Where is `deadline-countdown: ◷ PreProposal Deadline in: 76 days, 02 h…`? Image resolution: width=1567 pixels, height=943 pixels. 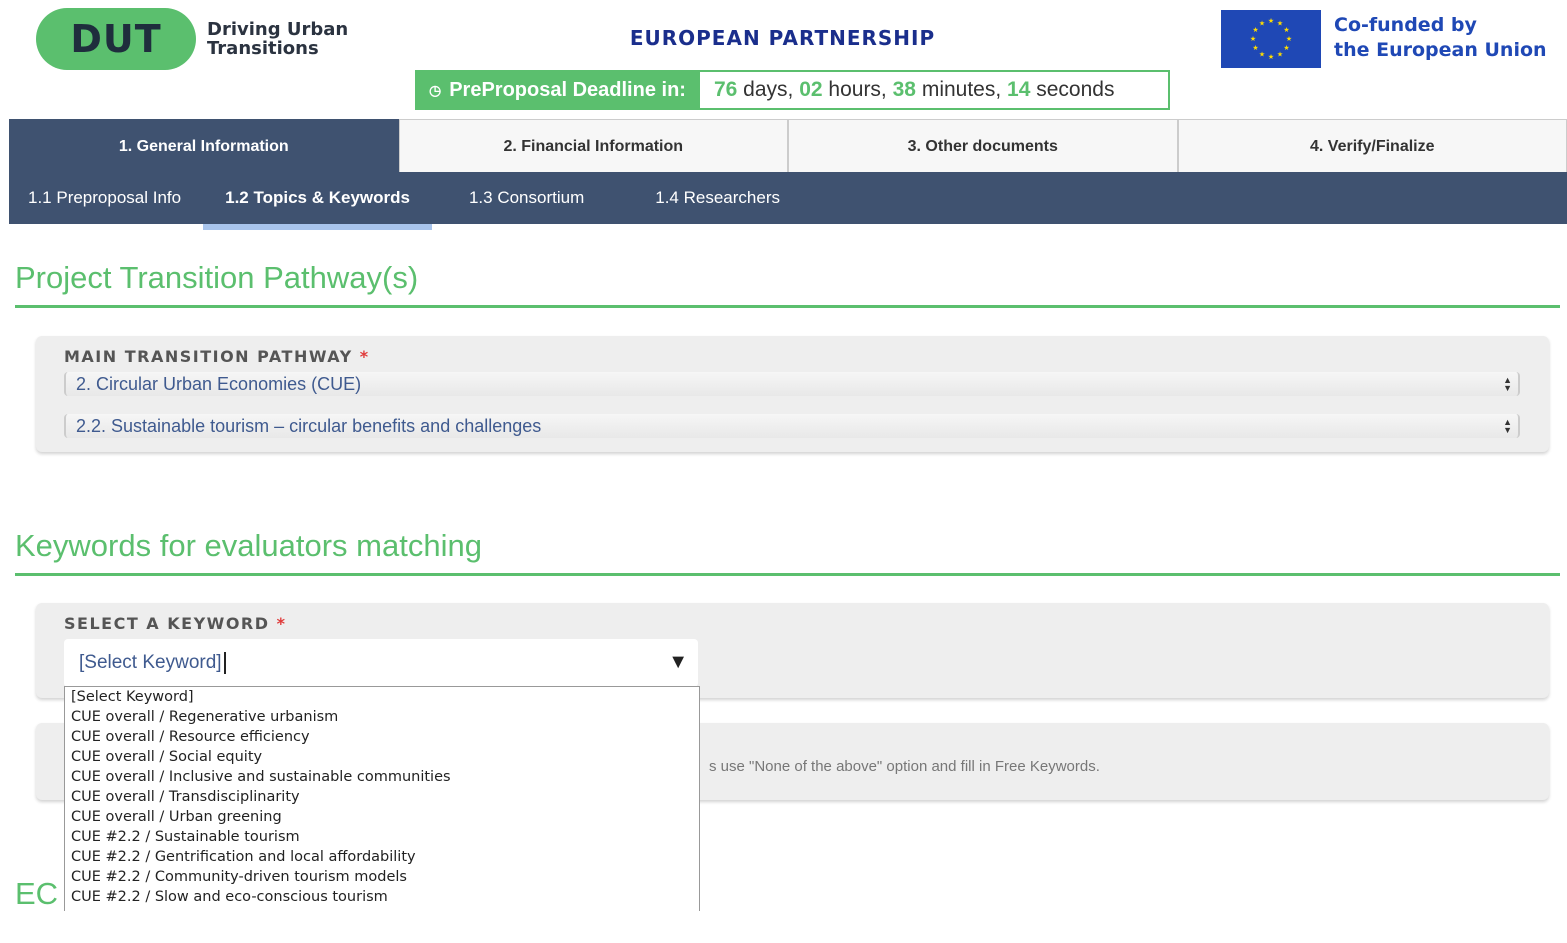 deadline-countdown: ◷ PreProposal Deadline in: 76 days, 02 h… is located at coordinates (792, 90).